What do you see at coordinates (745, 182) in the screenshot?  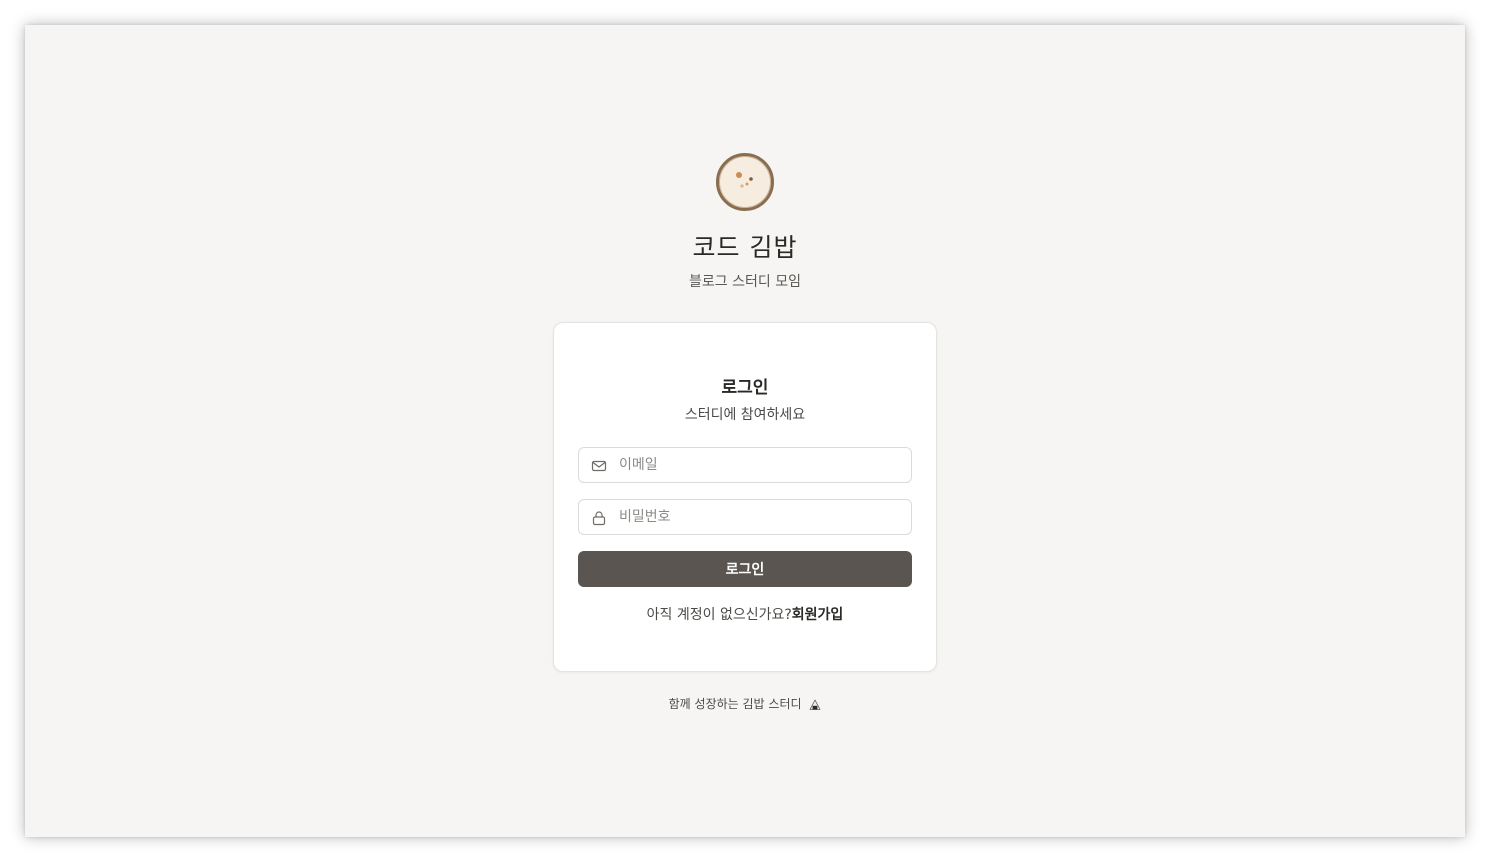 I see `kimbap-logo-icon` at bounding box center [745, 182].